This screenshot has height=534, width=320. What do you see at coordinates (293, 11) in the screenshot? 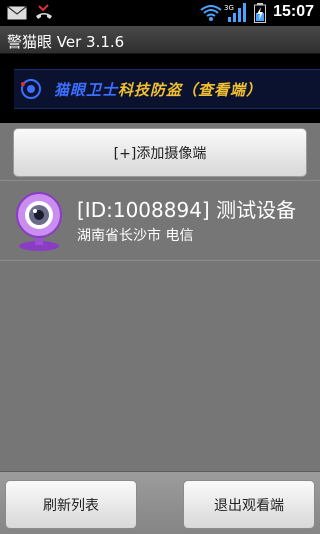
I see `status-clock: 15:07` at bounding box center [293, 11].